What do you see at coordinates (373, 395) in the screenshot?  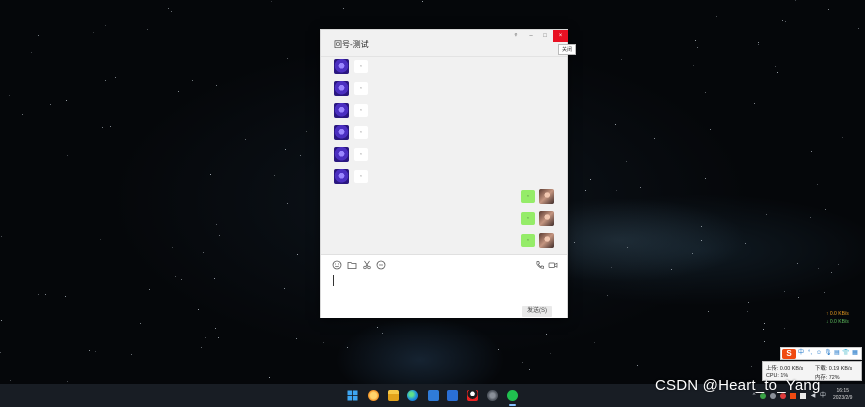 I see `weather-icon` at bounding box center [373, 395].